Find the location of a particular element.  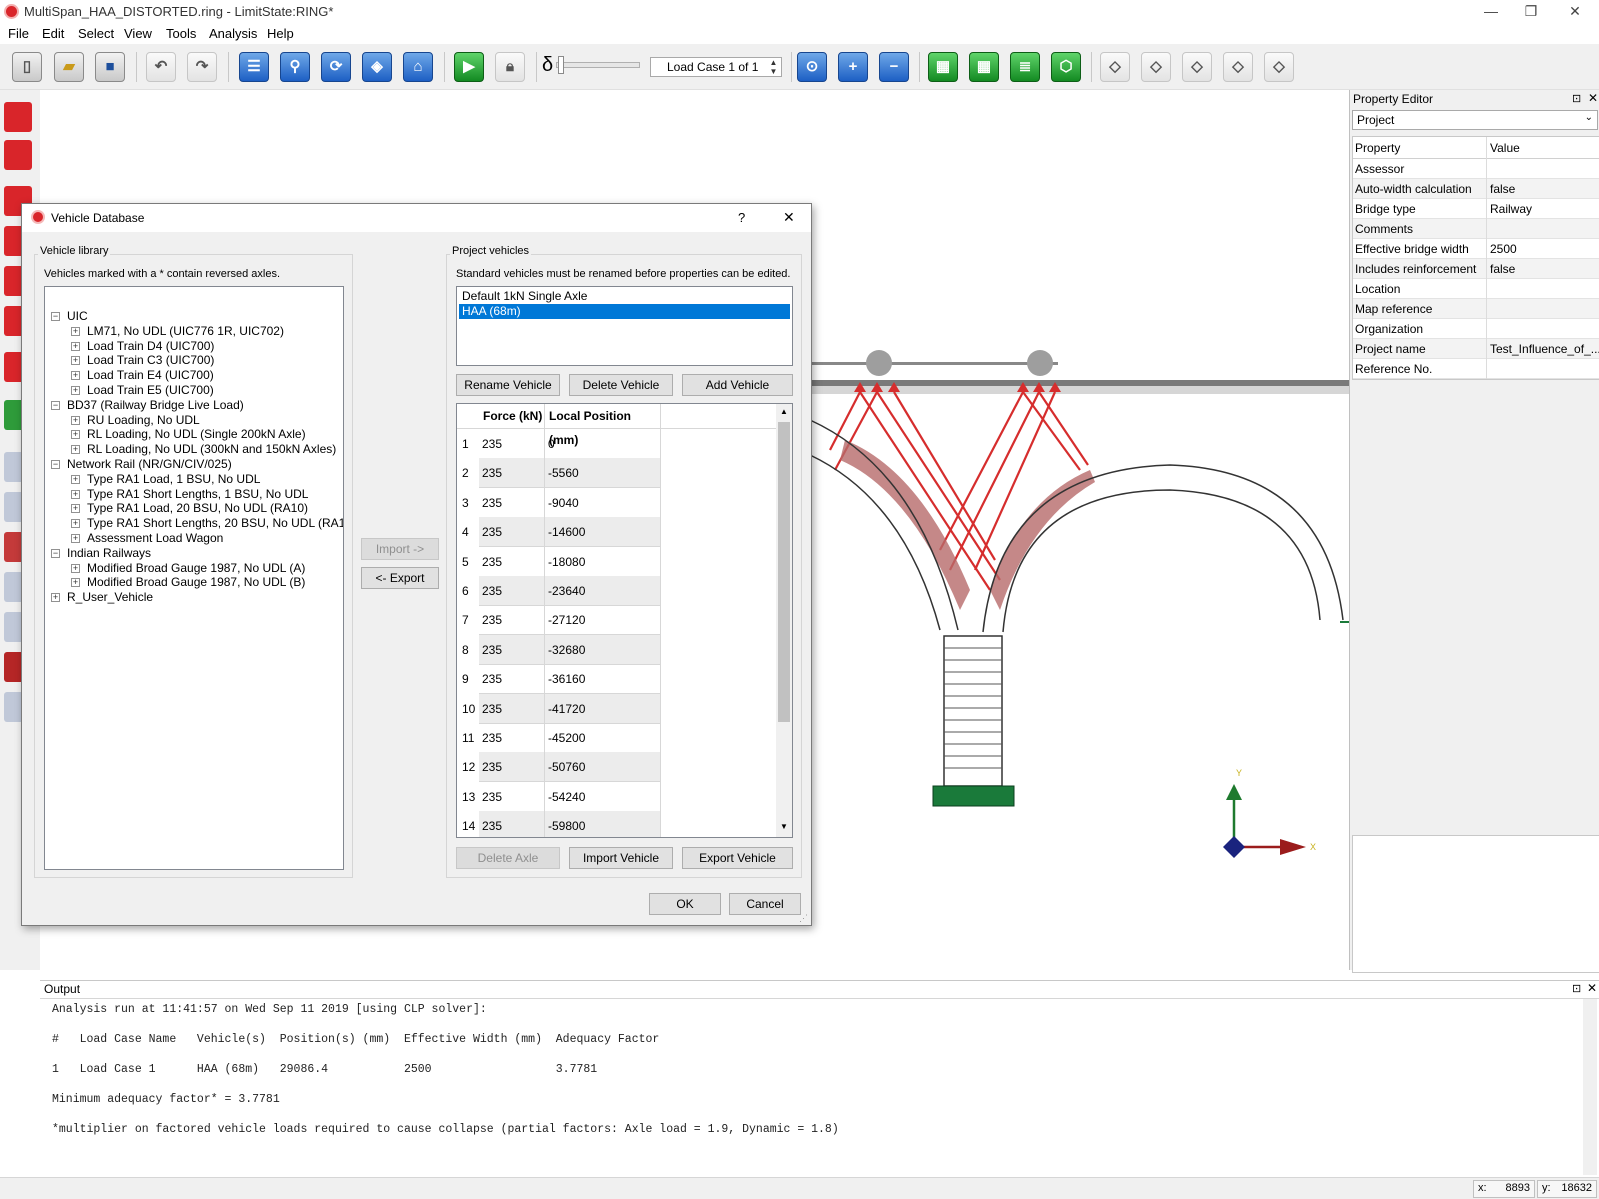

export-vehicle-button: Export Vehicle is located at coordinates (737, 858).